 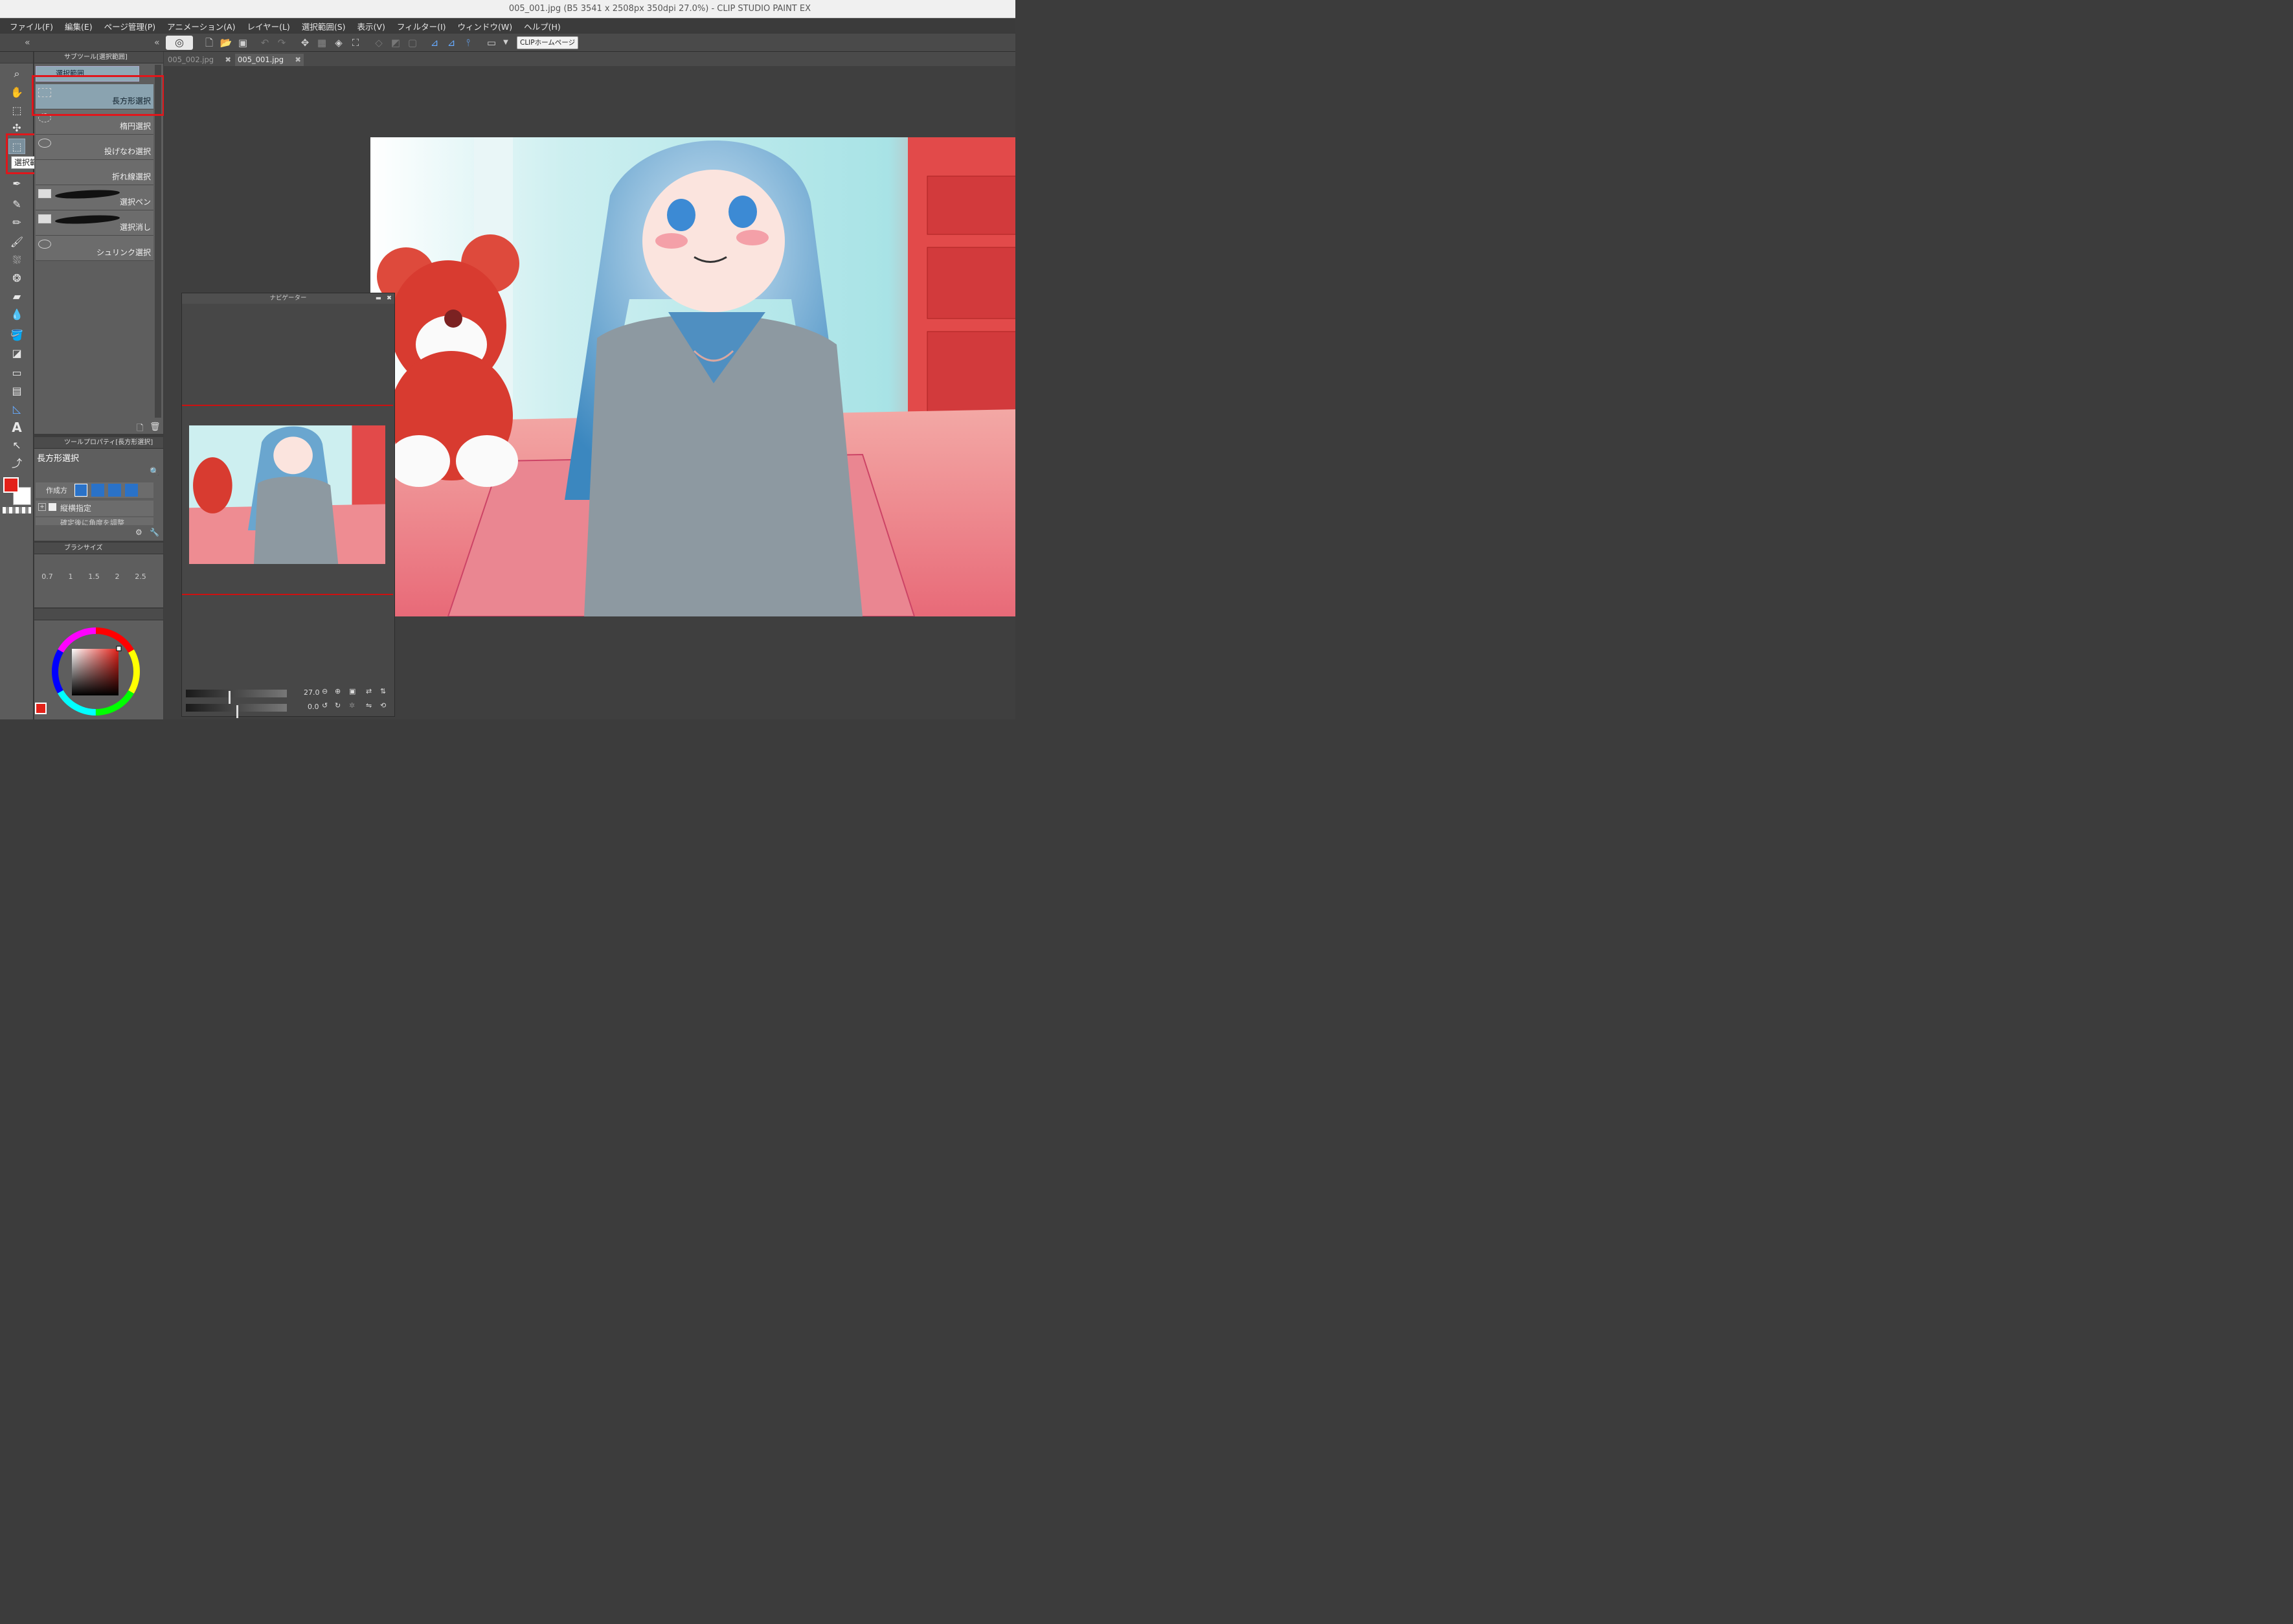 I want to click on clip-home-button: CLIPホームページ, so click(x=548, y=43).